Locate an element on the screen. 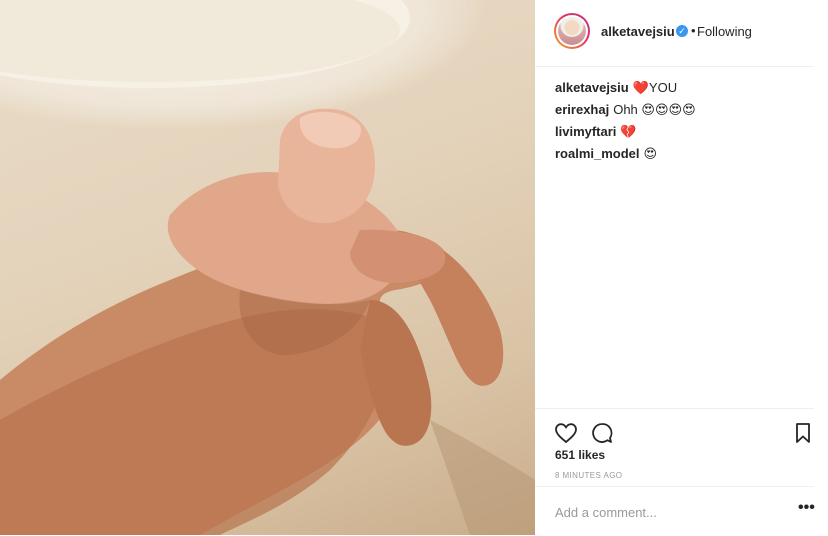 The image size is (828, 536). post-timestamp: 8 MINUTES AGO is located at coordinates (588, 475).